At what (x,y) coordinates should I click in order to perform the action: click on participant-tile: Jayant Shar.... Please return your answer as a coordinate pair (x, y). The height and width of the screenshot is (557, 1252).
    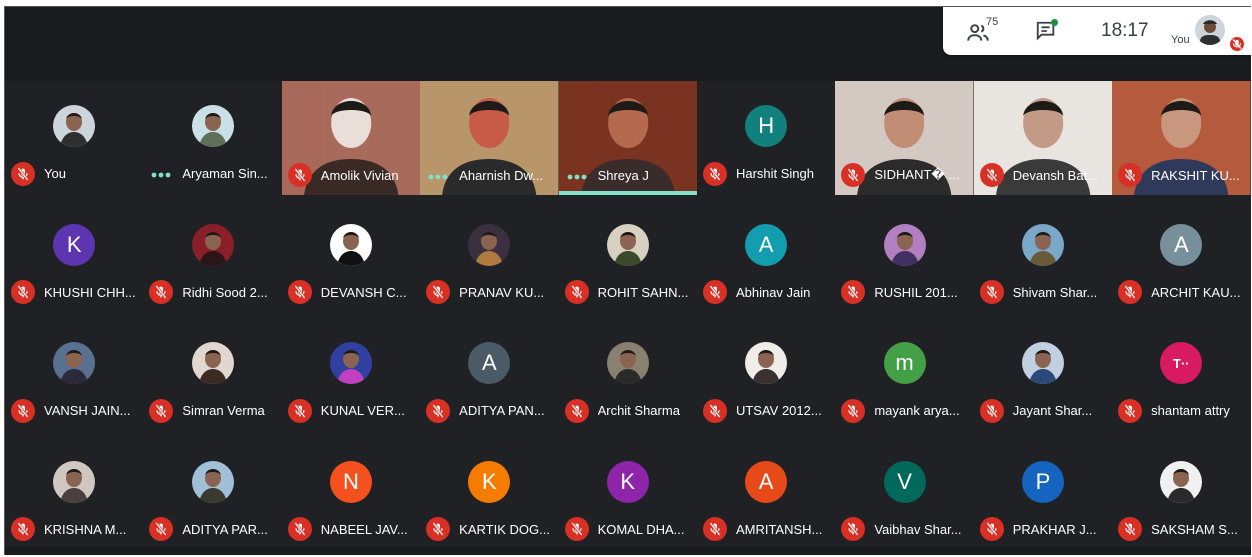
    Looking at the image, I should click on (1043, 377).